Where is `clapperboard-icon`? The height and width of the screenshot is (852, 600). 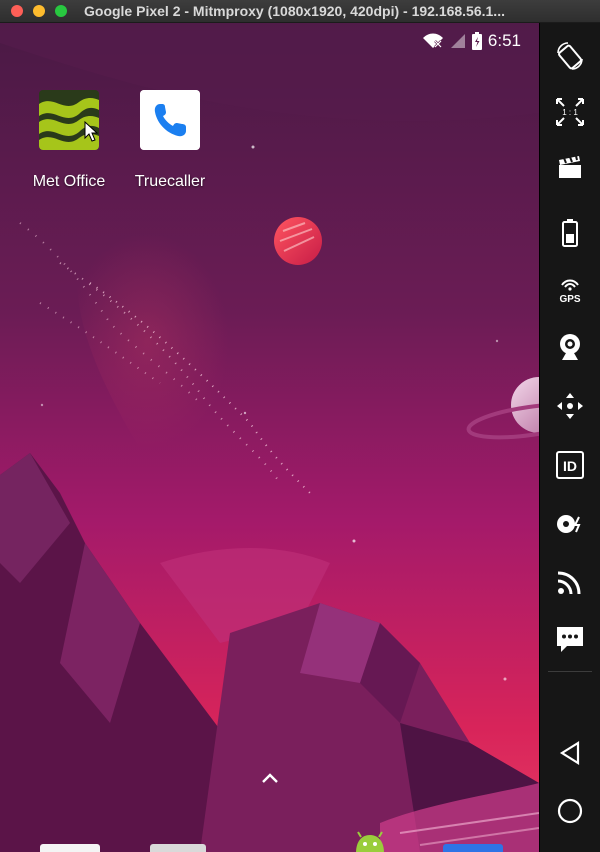
clapperboard-icon is located at coordinates (570, 166).